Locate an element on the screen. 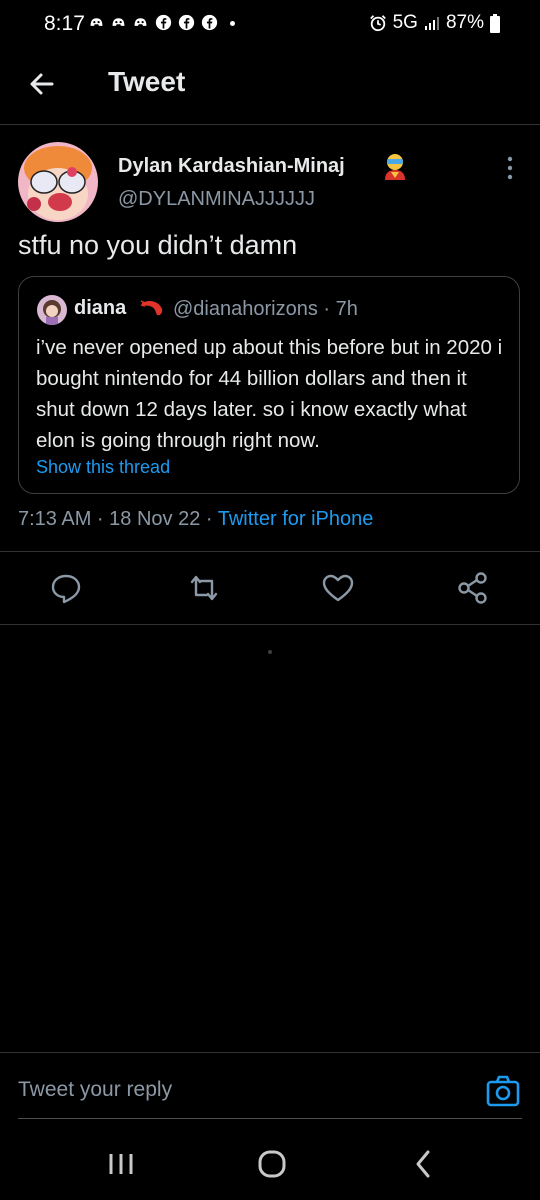 The width and height of the screenshot is (540, 1200). reply-input: Tweet your reply is located at coordinates (95, 1090).